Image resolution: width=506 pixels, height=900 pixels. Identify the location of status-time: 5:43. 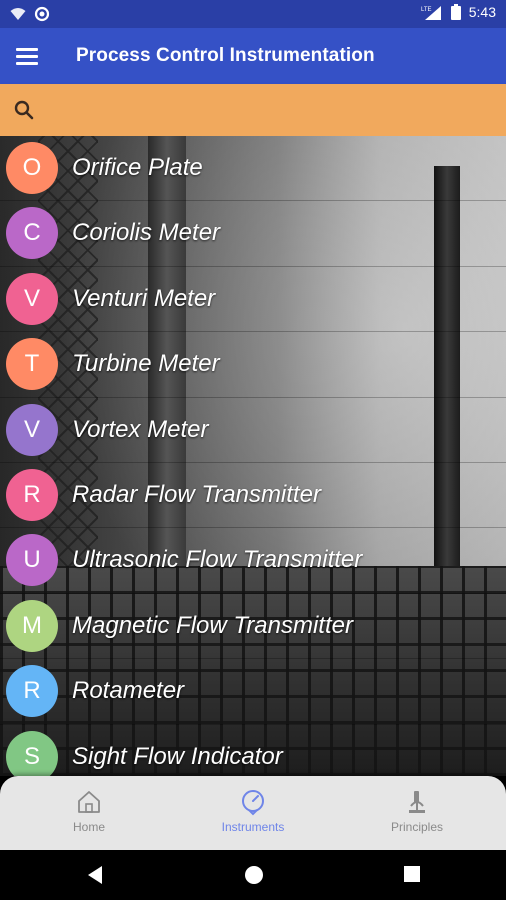
(482, 12).